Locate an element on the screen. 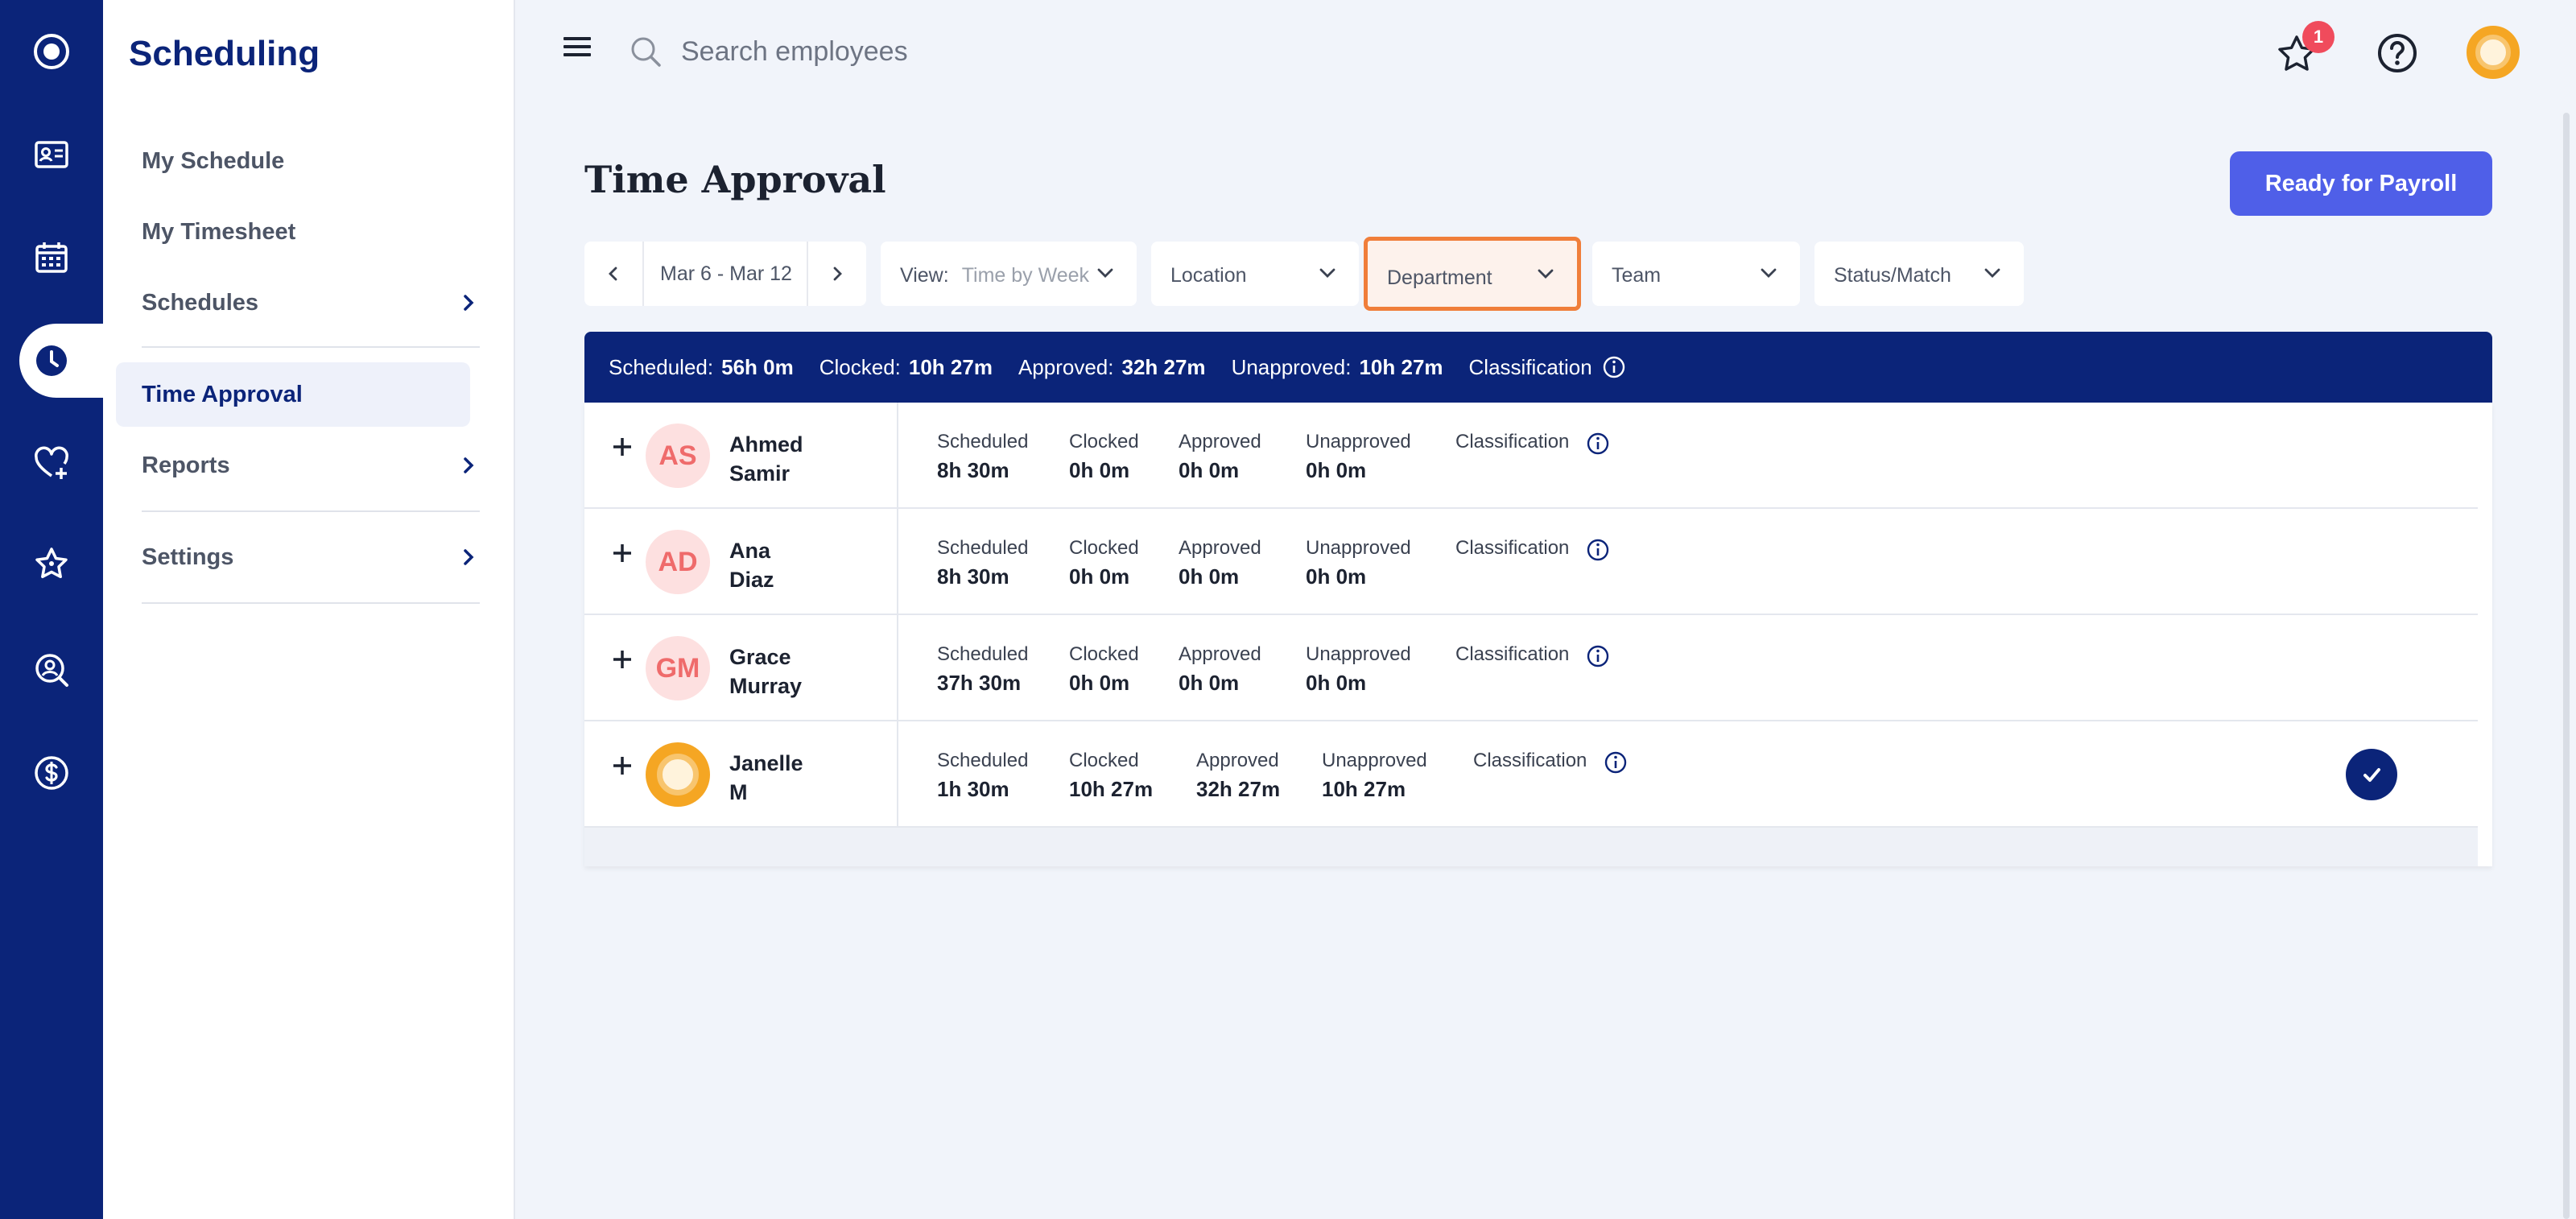 The image size is (2576, 1219). date-range-navigator: Mar 6 - Mar 12 is located at coordinates (725, 274).